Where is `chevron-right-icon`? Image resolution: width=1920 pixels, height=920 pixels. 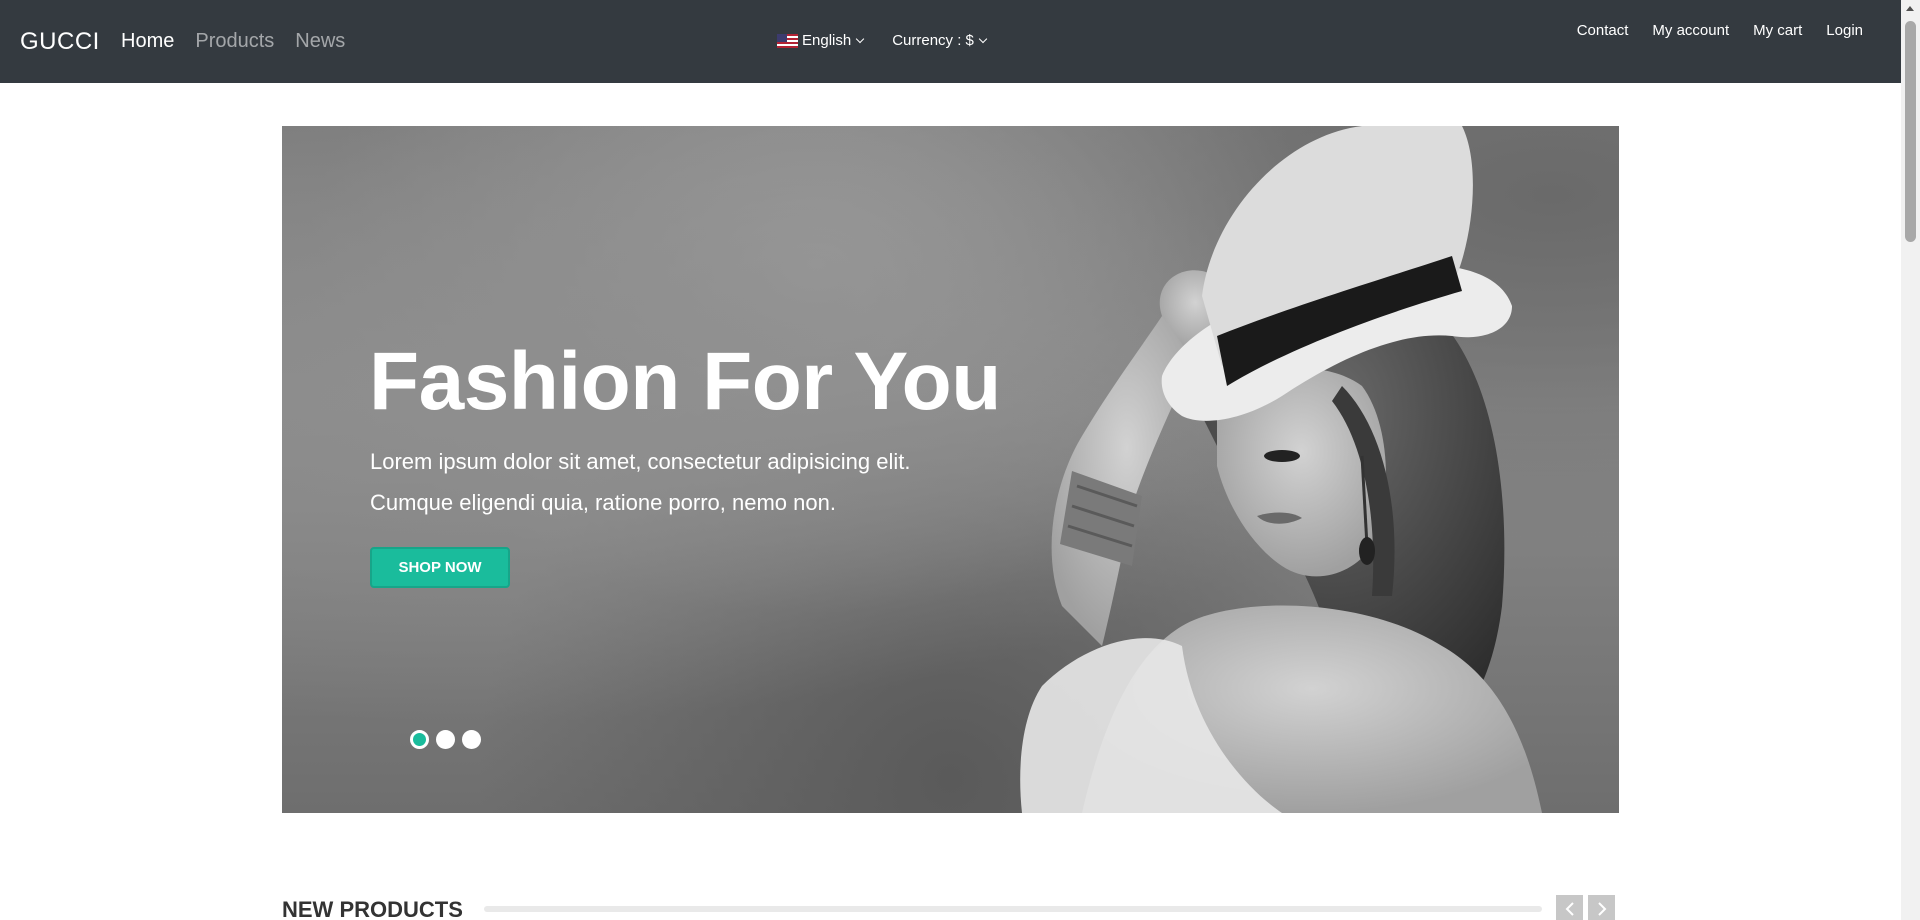 chevron-right-icon is located at coordinates (1601, 908).